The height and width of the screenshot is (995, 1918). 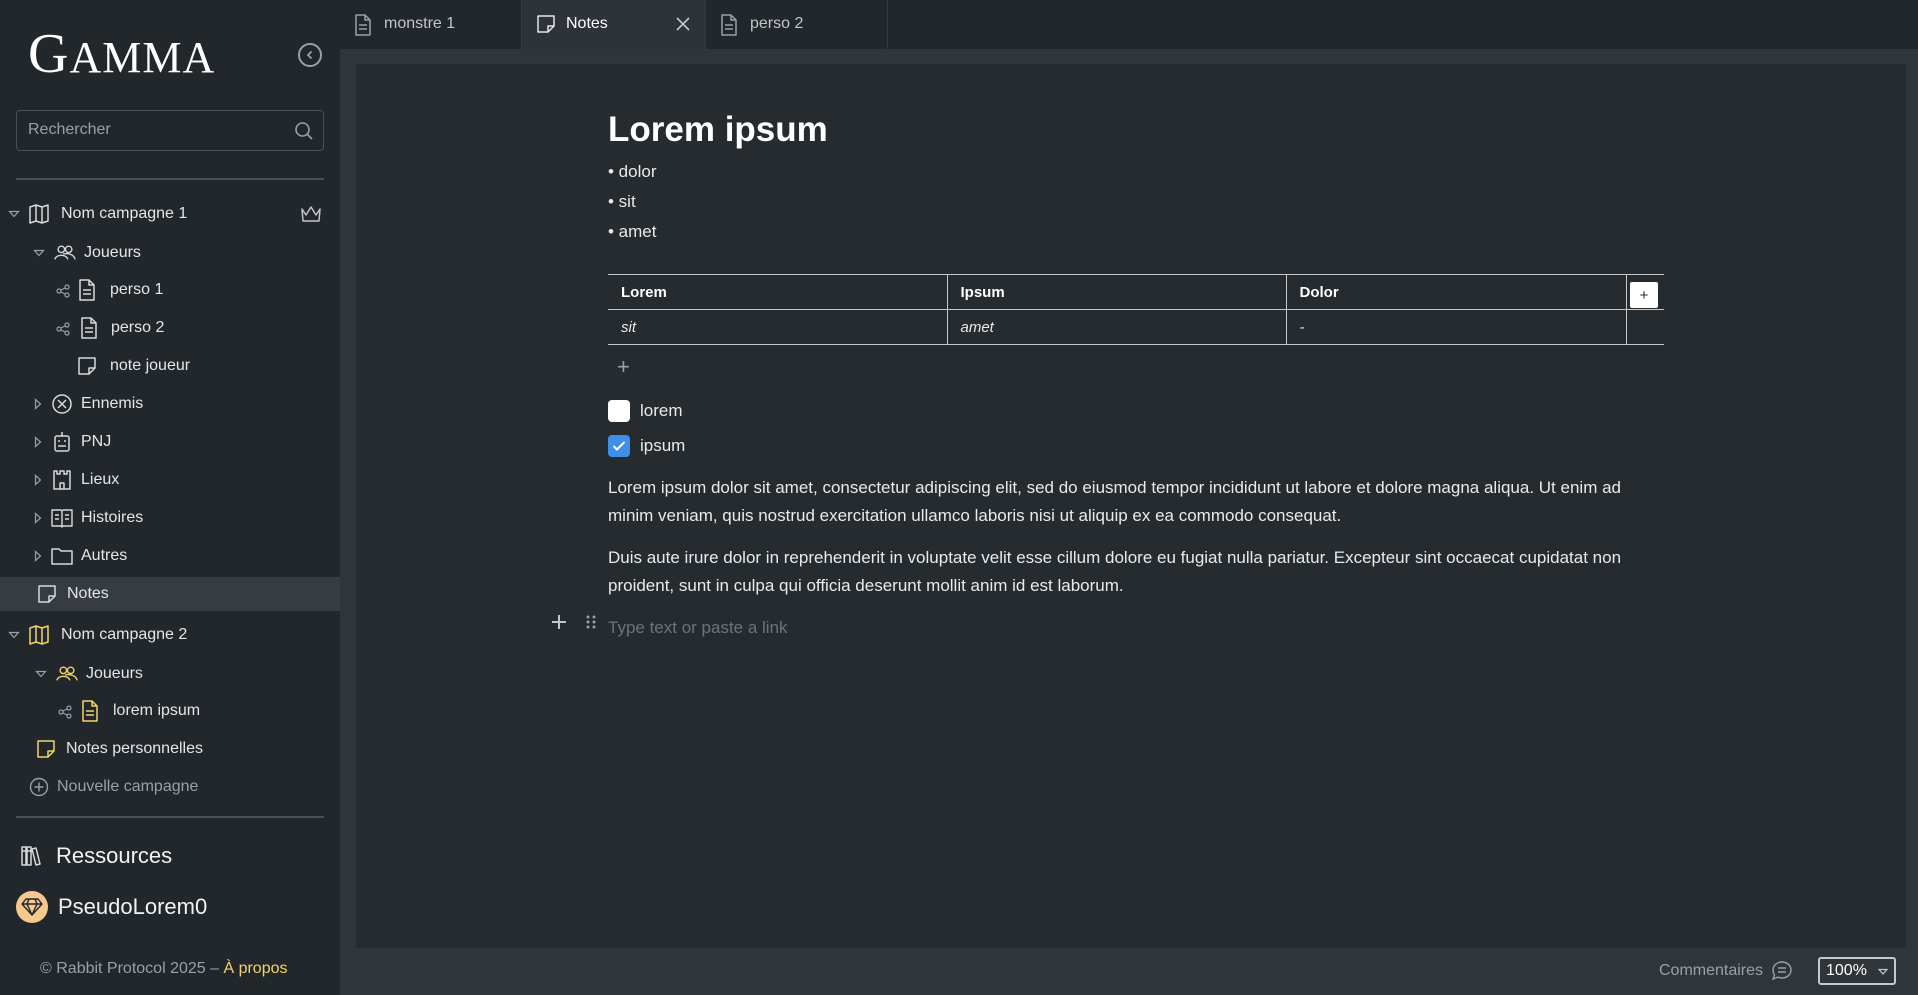 What do you see at coordinates (778, 327) in the screenshot?
I see `table-cell: sit` at bounding box center [778, 327].